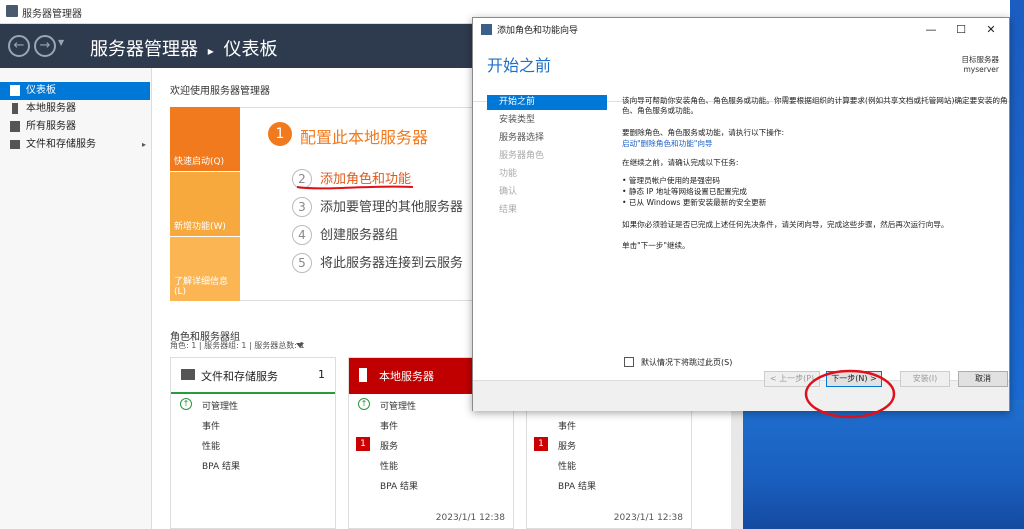 This screenshot has height=529, width=1024. What do you see at coordinates (220, 91) in the screenshot?
I see `welcome-title: 欢迎使用服务器管理器` at bounding box center [220, 91].